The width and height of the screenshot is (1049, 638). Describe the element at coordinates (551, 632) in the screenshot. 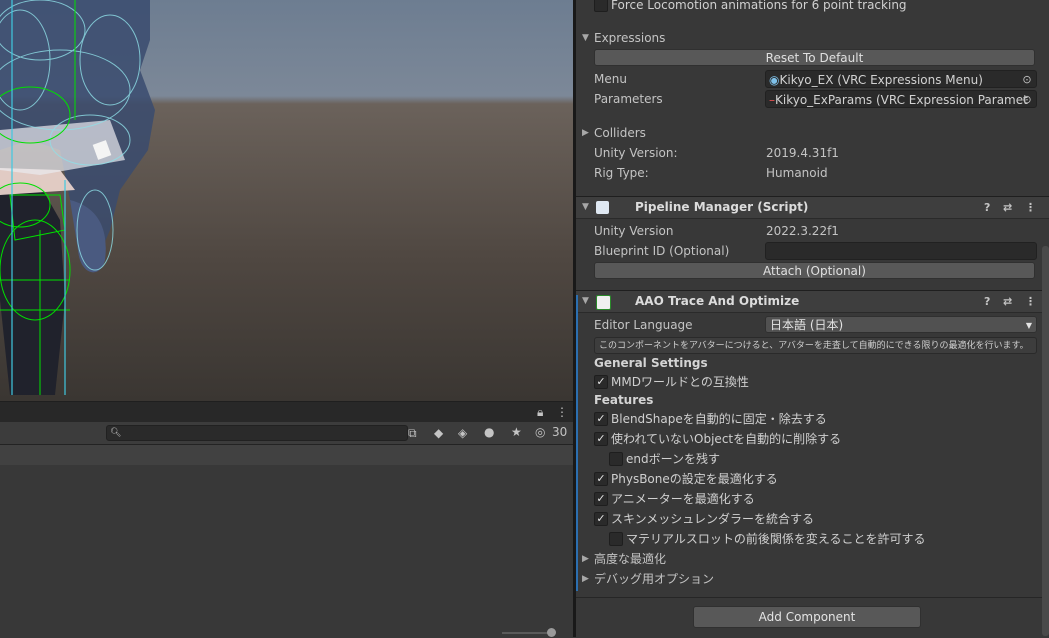

I see `zoom-slider-knob` at that location.